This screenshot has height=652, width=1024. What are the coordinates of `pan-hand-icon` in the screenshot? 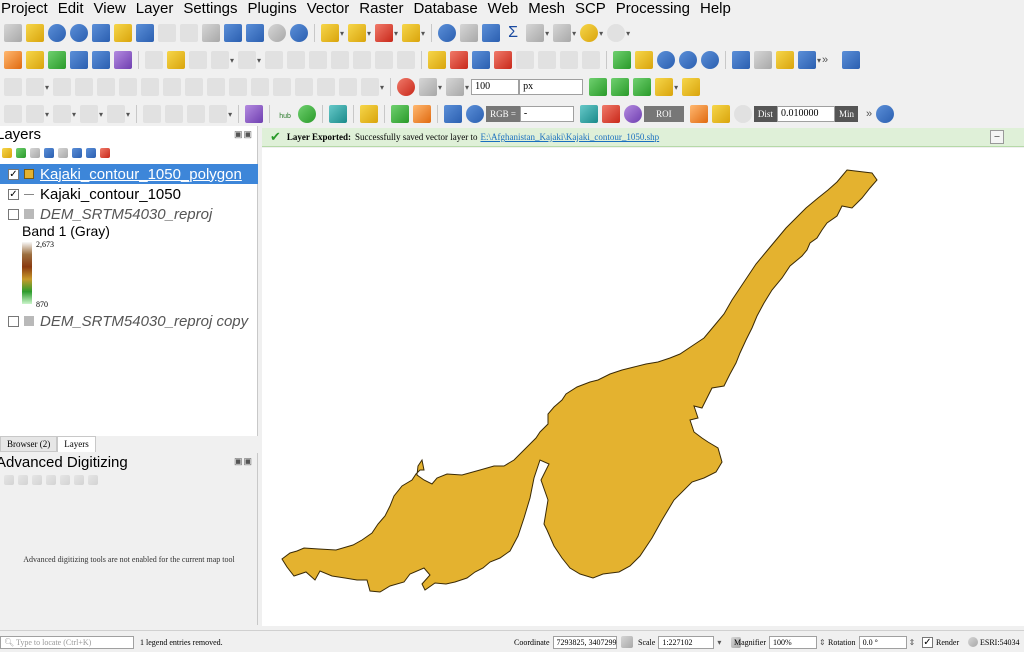 It's located at (13, 33).